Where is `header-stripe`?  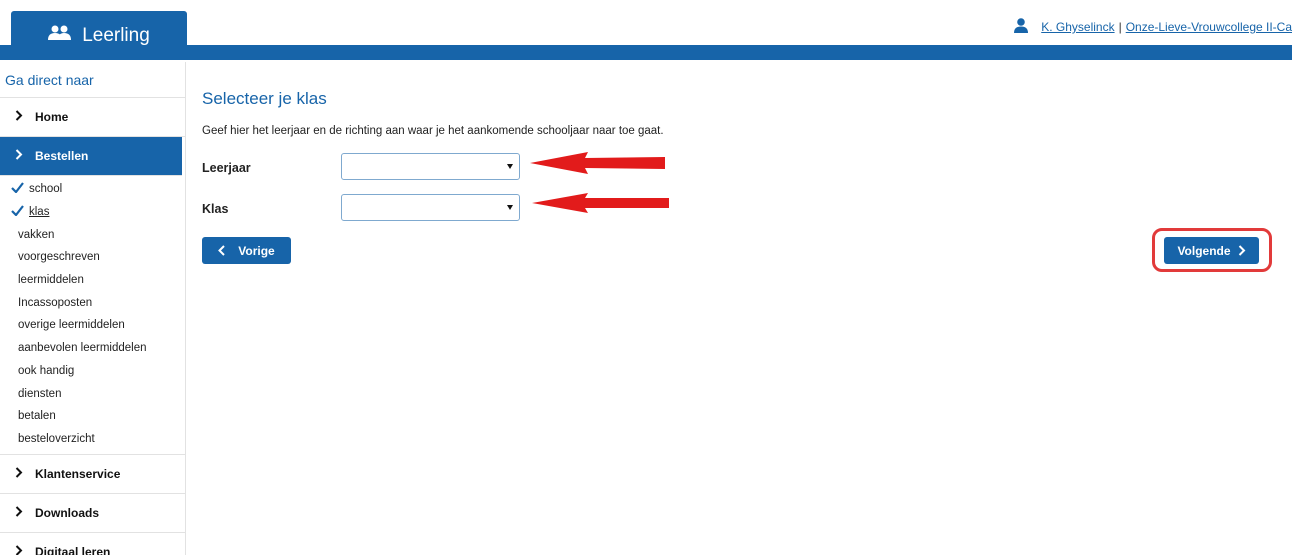 header-stripe is located at coordinates (646, 52).